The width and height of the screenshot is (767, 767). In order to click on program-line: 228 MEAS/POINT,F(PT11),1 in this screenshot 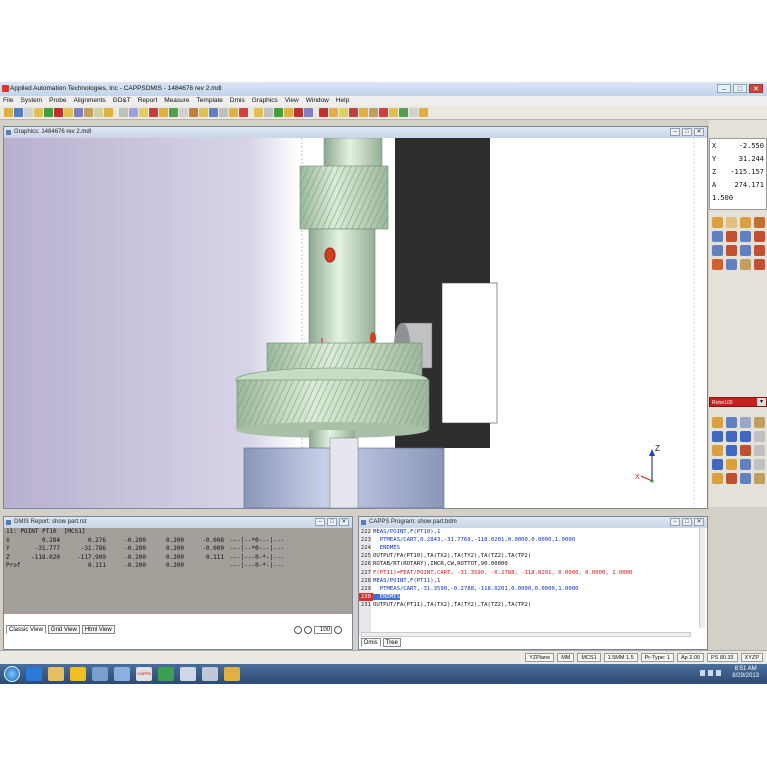, I will do `click(529, 581)`.